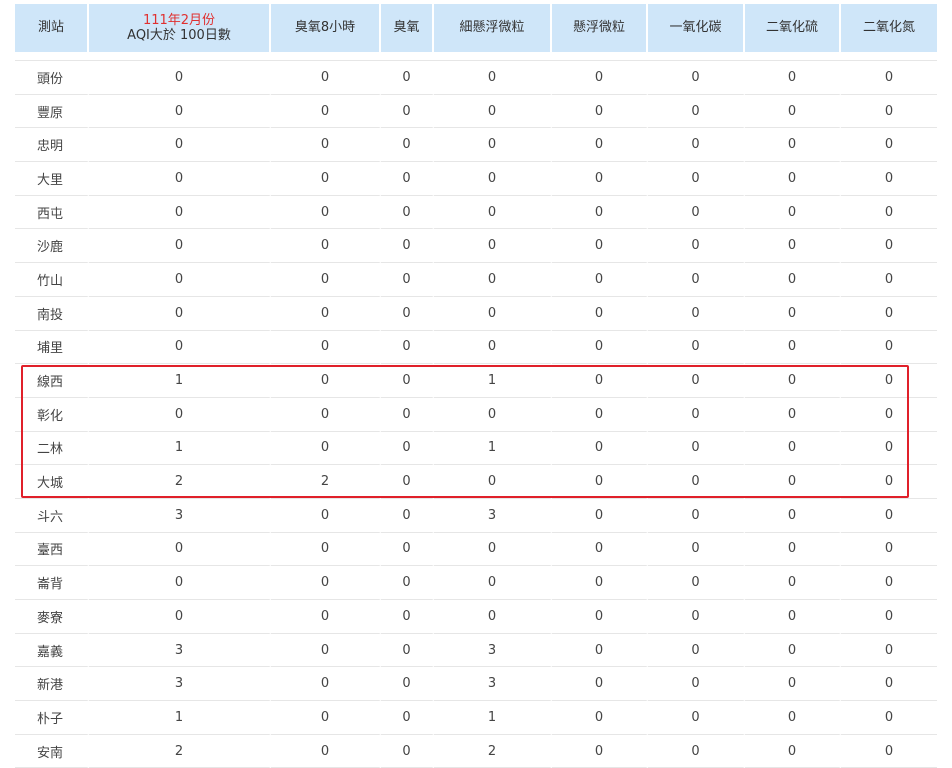  What do you see at coordinates (493, 381) in the screenshot?
I see `cell-pm25: 1` at bounding box center [493, 381].